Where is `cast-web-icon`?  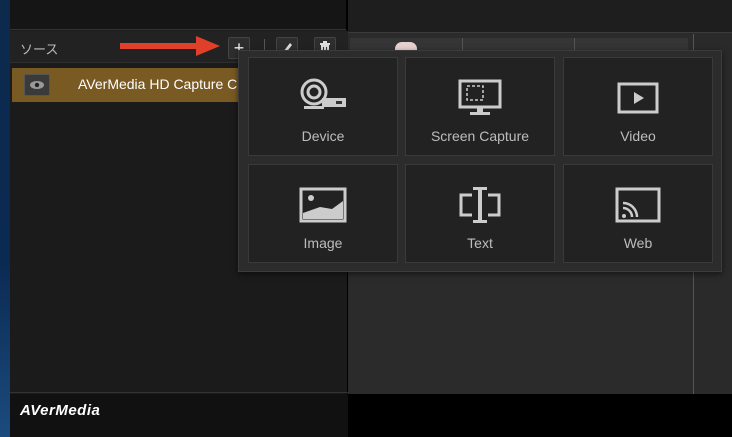
cast-web-icon is located at coordinates (638, 205).